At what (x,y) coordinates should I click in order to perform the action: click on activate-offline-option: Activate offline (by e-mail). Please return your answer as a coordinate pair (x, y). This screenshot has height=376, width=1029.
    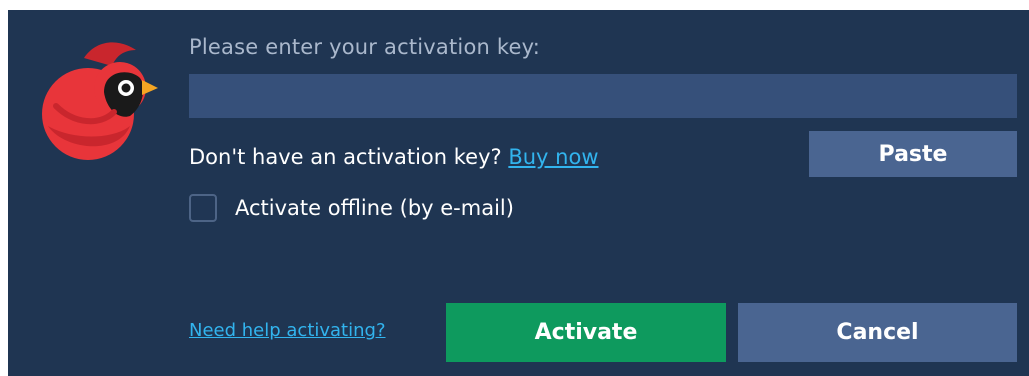
    Looking at the image, I should click on (351, 208).